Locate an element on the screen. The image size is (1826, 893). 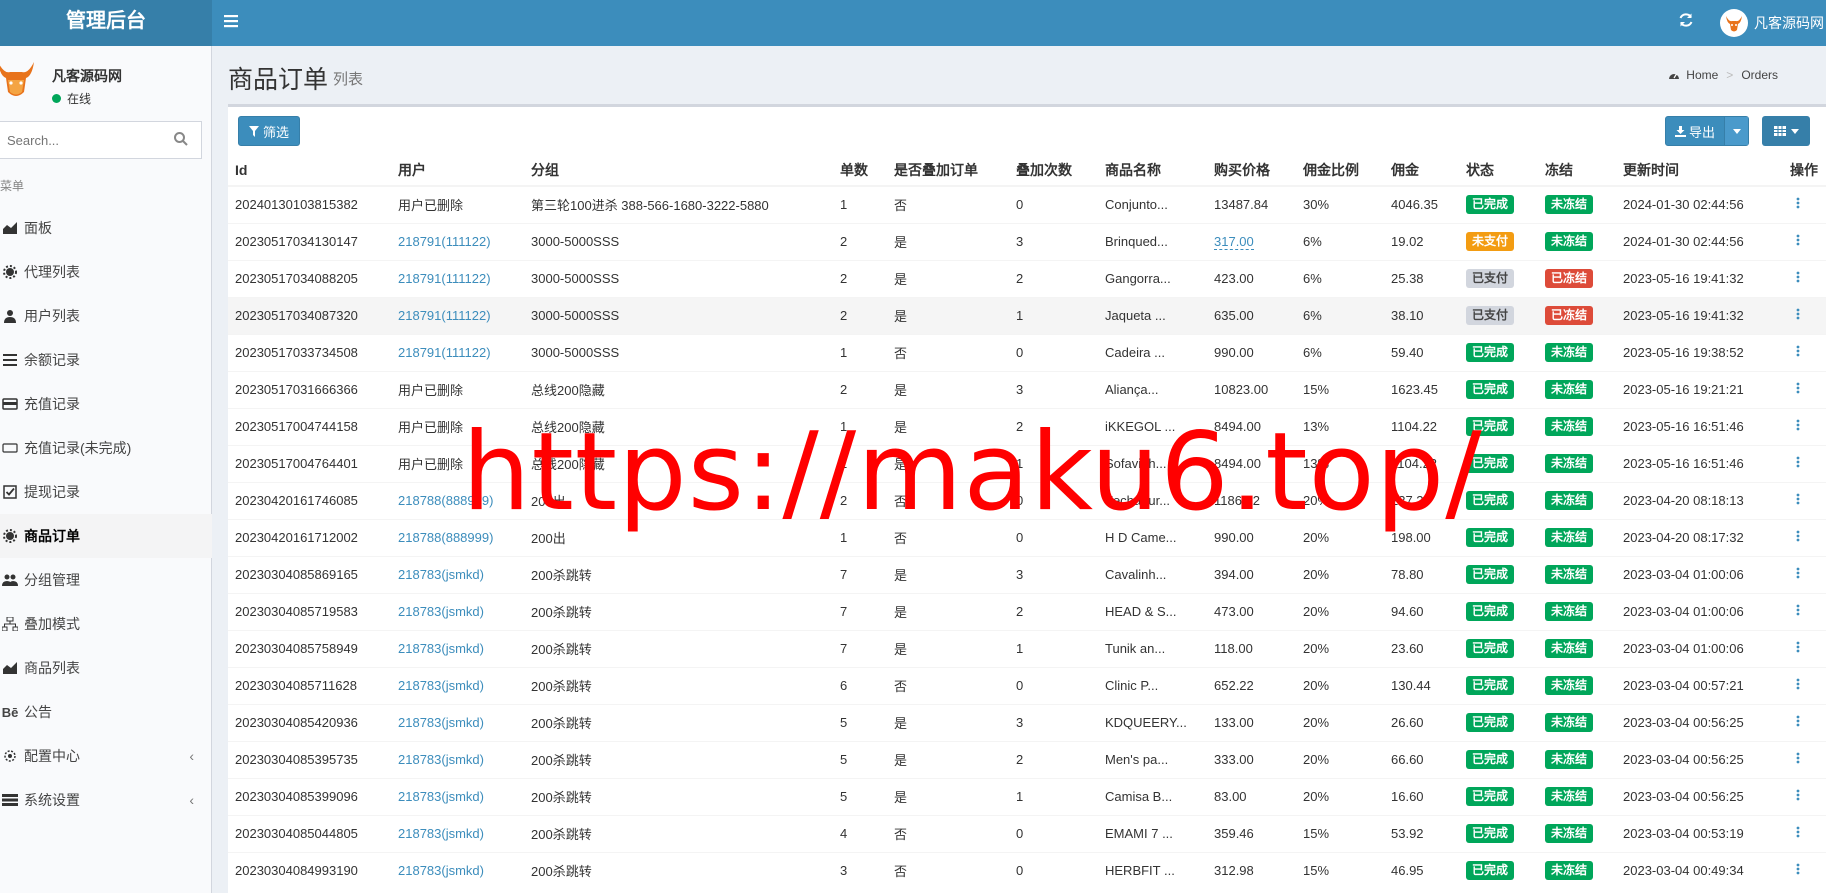
order-stack-times-cell: 0 is located at coordinates (1053, 870).